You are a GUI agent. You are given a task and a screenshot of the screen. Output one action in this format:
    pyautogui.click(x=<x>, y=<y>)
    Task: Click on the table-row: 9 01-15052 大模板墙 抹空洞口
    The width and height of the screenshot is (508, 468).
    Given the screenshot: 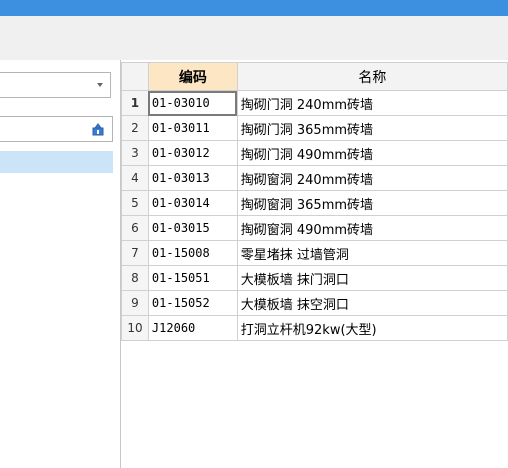 What is the action you would take?
    pyautogui.click(x=314, y=303)
    